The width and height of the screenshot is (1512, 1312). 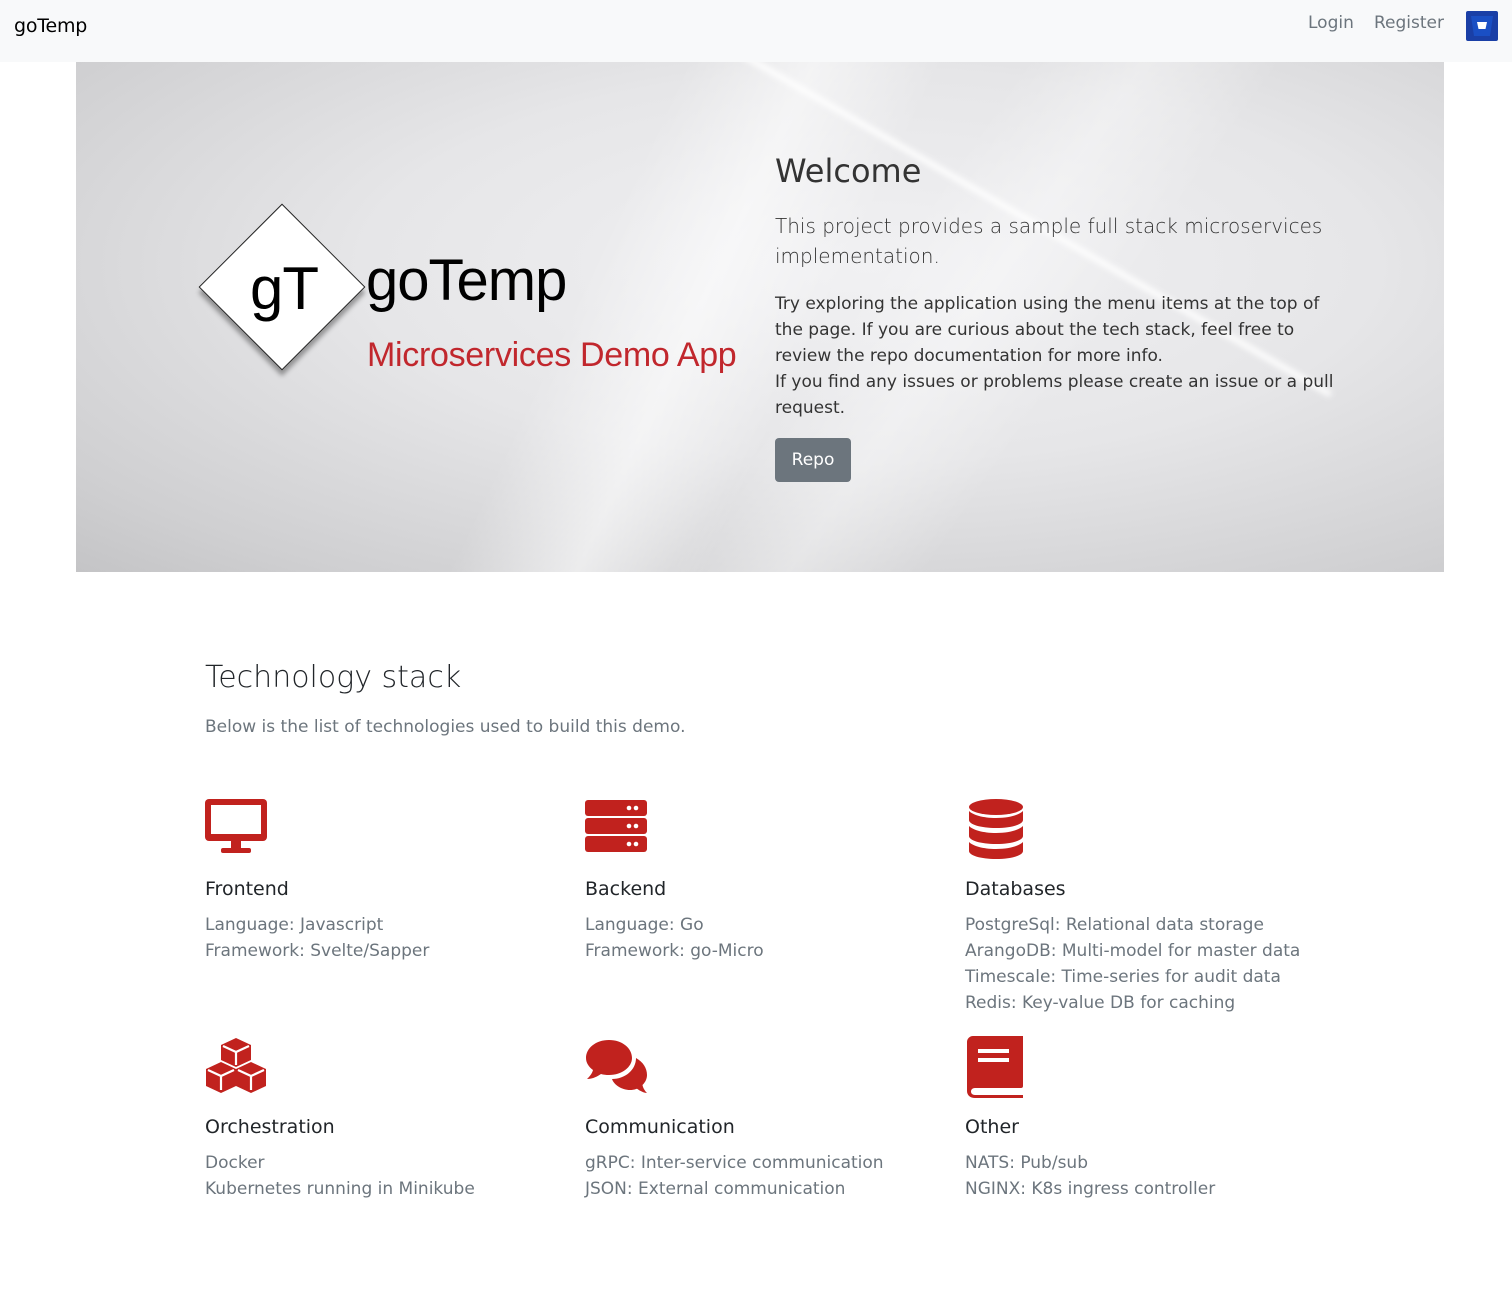 What do you see at coordinates (644, 925) in the screenshot?
I see `list-item: Language: Go` at bounding box center [644, 925].